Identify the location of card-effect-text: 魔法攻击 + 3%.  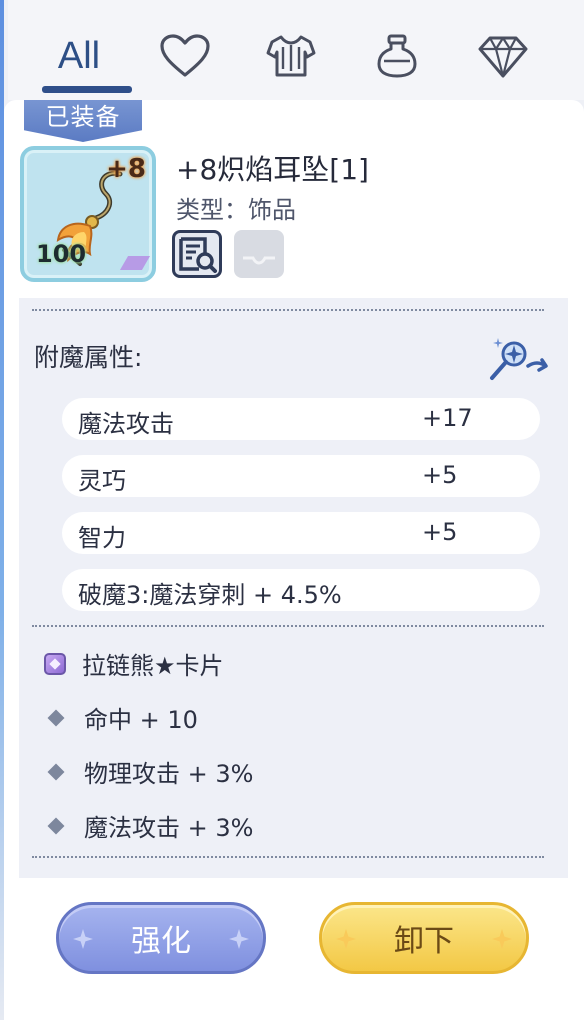
(169, 828).